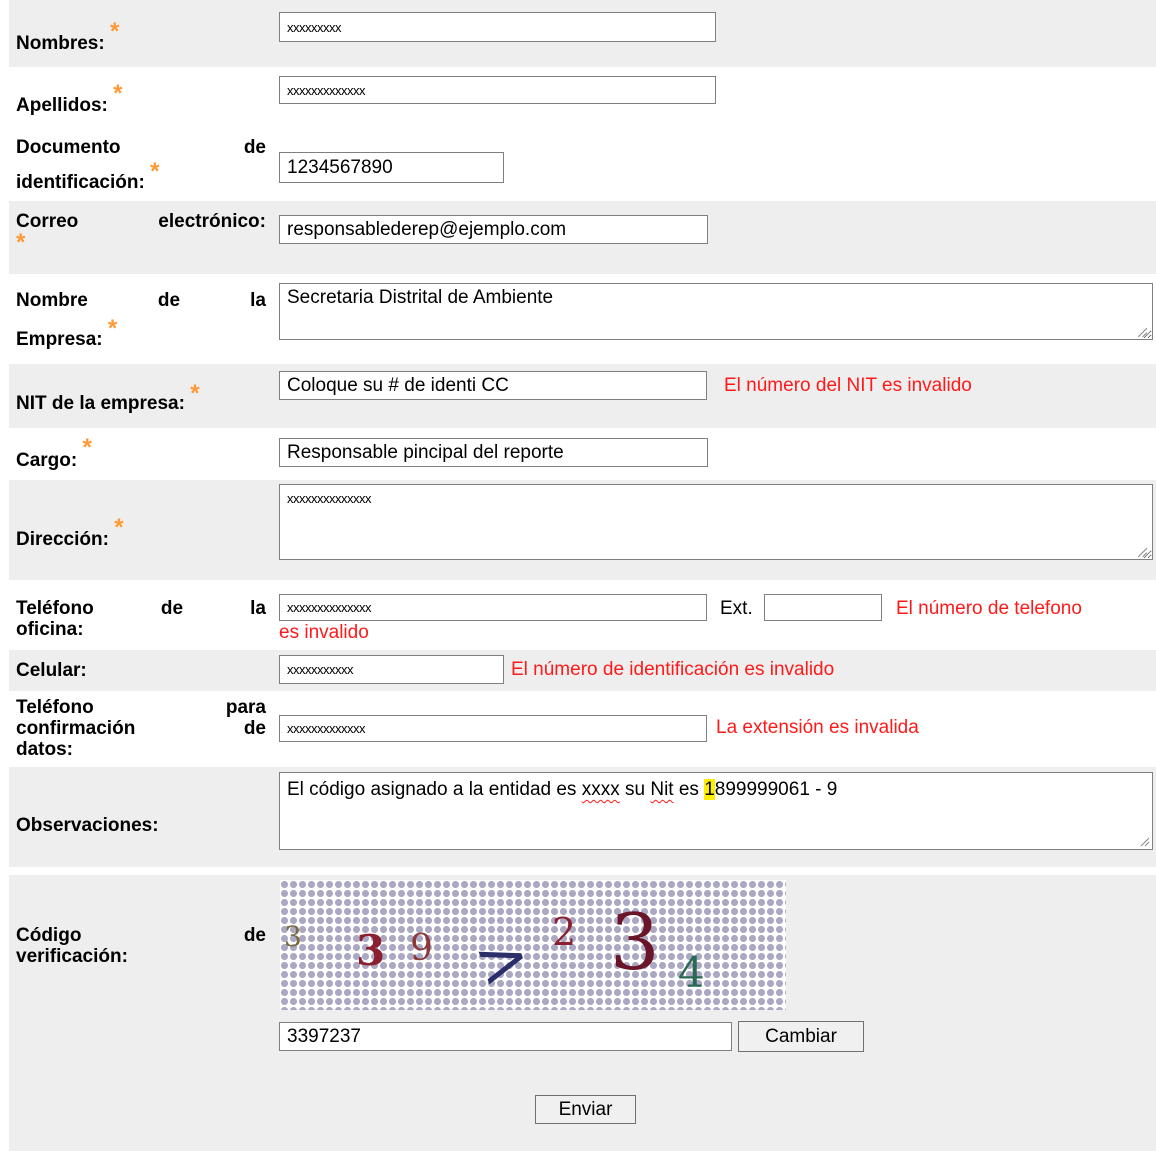 The height and width of the screenshot is (1151, 1156). What do you see at coordinates (585, 1109) in the screenshot?
I see `submit-button: Enviar` at bounding box center [585, 1109].